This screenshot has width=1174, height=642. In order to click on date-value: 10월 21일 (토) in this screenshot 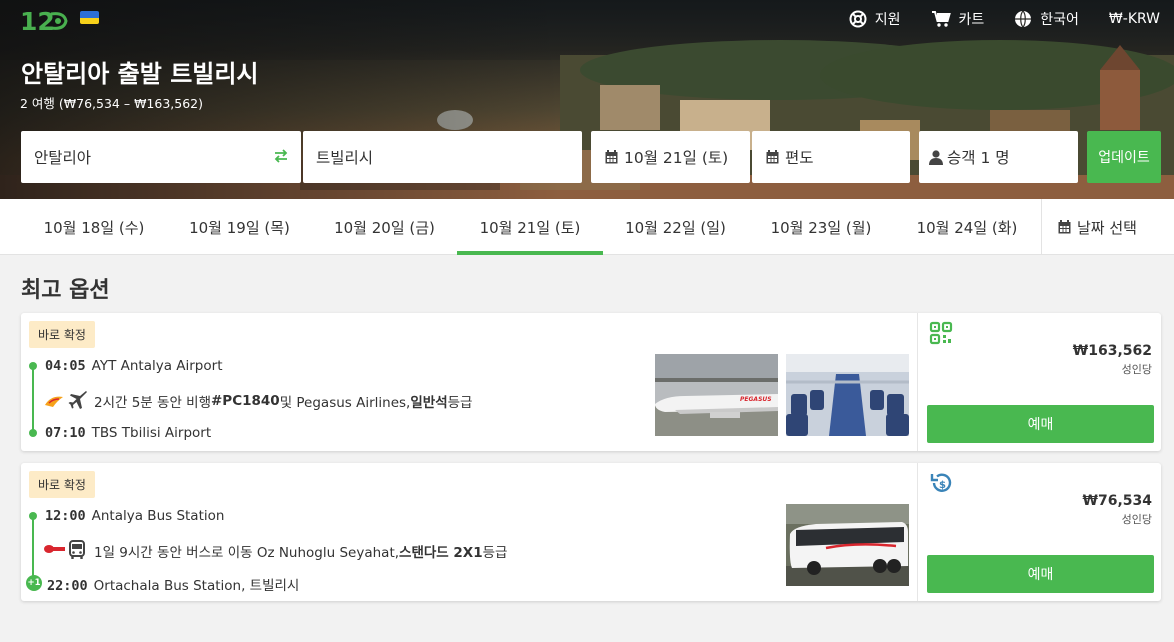, I will do `click(676, 158)`.